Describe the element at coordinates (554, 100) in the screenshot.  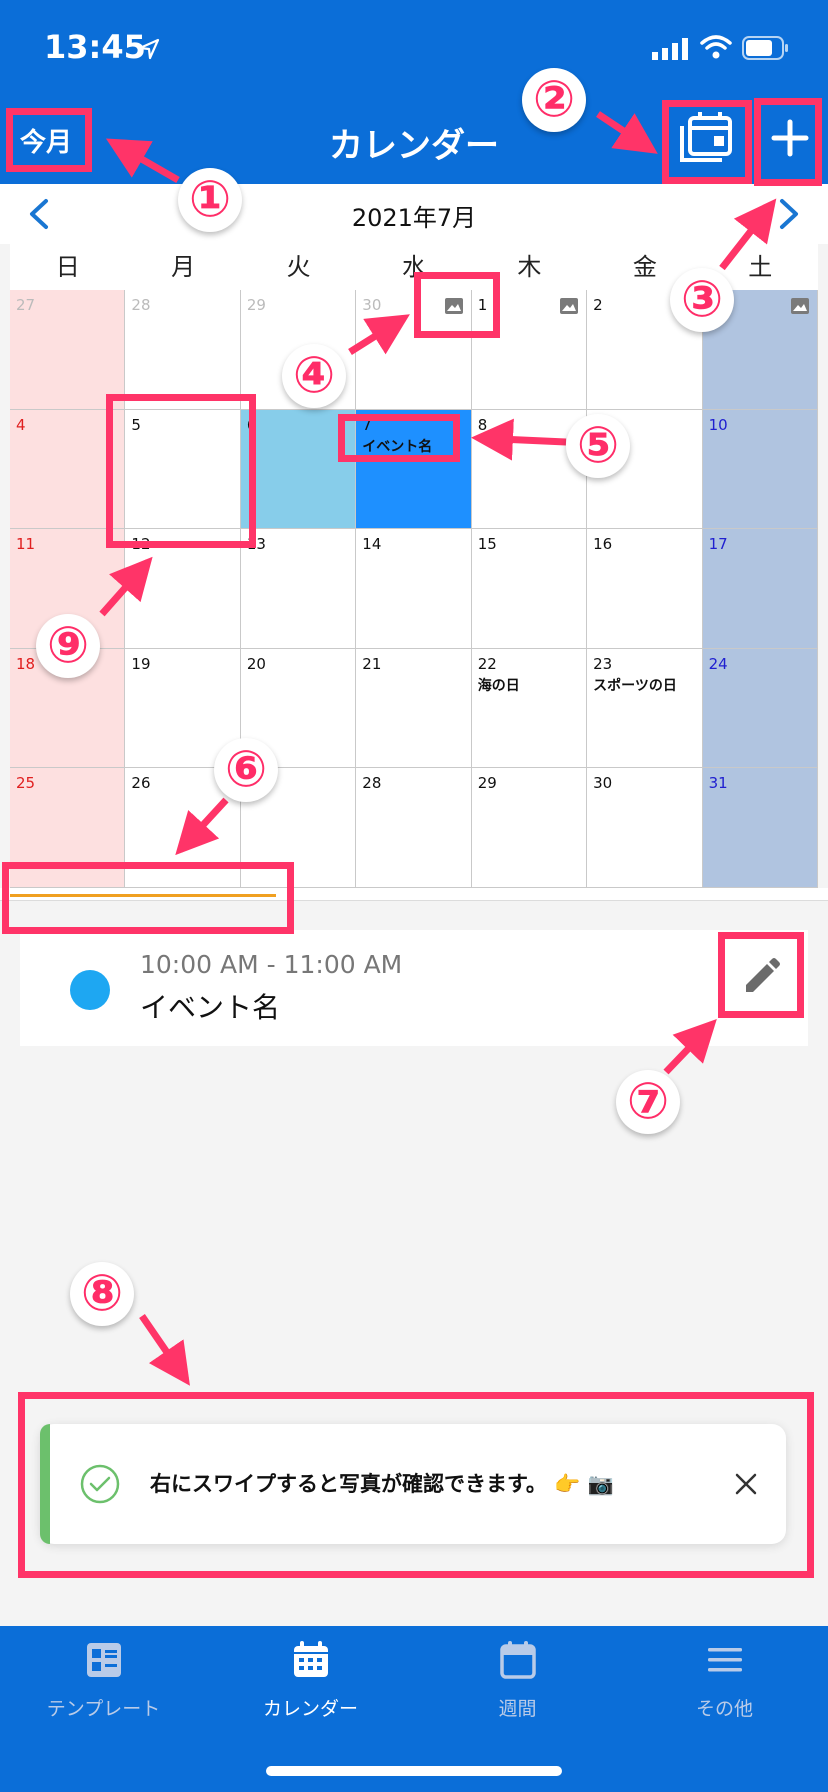
I see `annotation-badge-2: ②` at that location.